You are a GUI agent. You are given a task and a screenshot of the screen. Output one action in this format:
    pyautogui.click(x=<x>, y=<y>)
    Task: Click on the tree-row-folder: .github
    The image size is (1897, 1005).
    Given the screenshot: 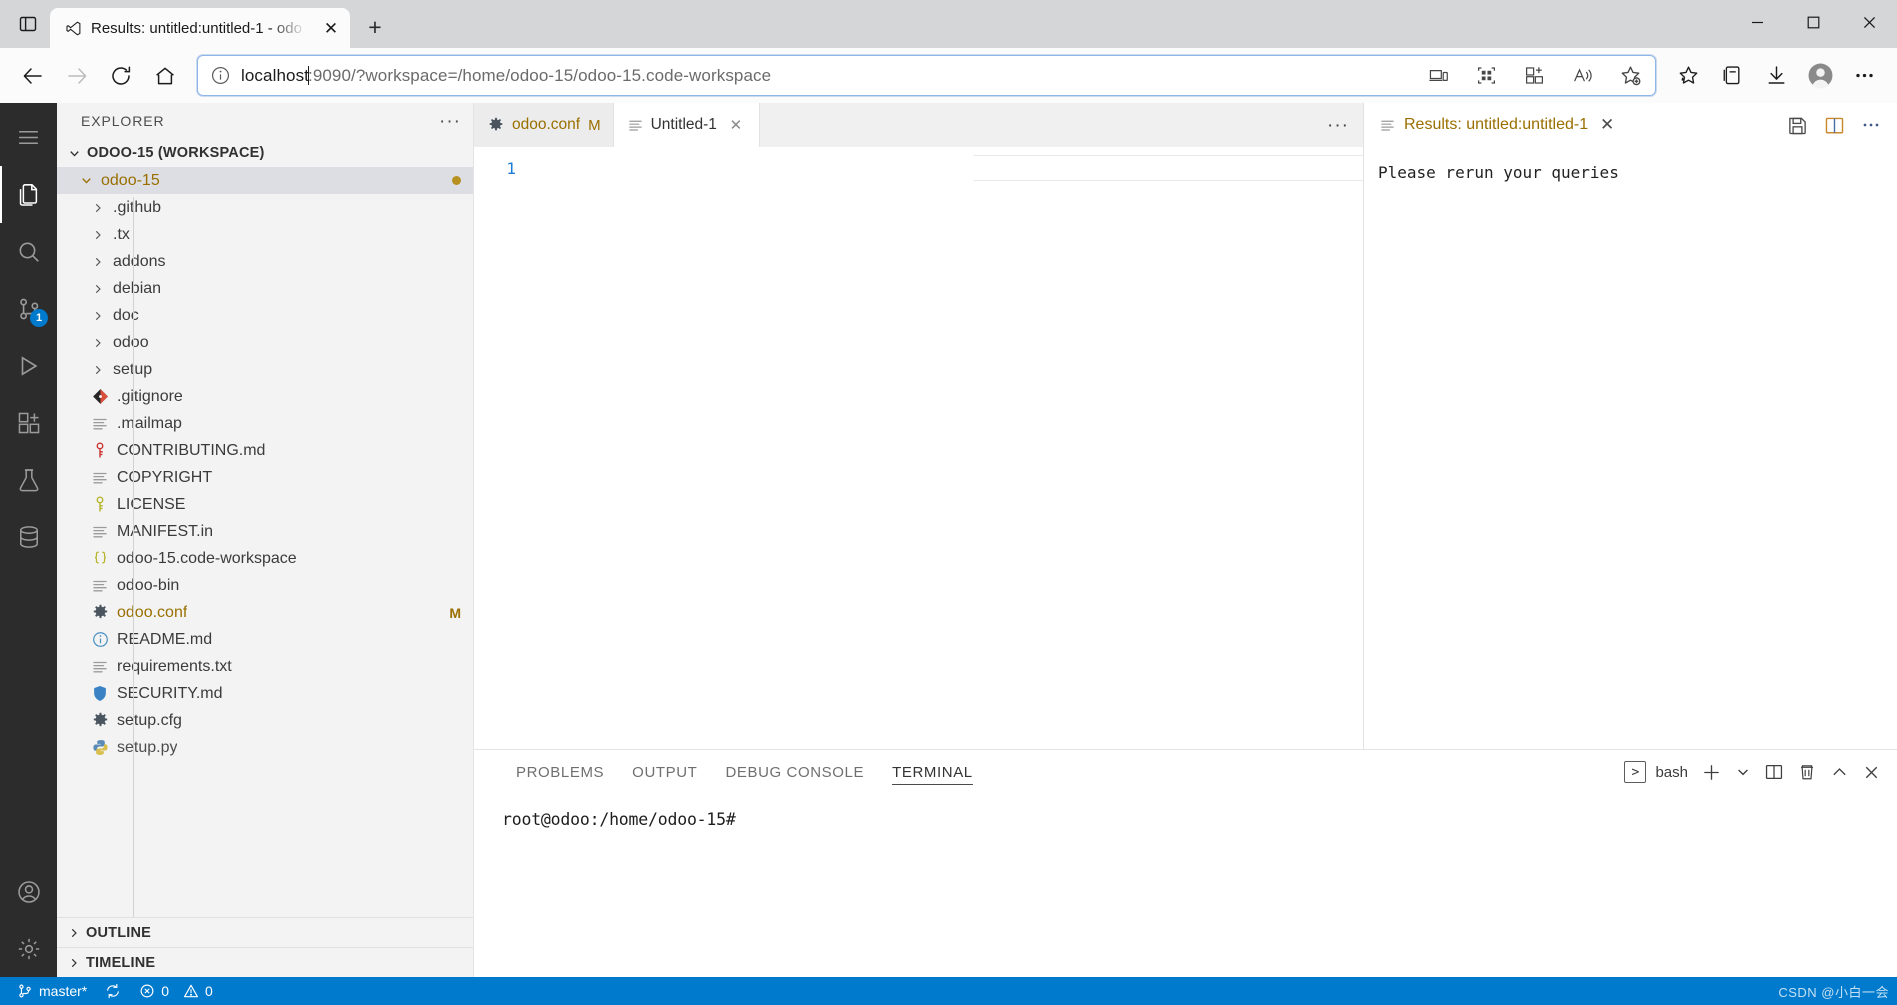 What is the action you would take?
    pyautogui.click(x=265, y=207)
    